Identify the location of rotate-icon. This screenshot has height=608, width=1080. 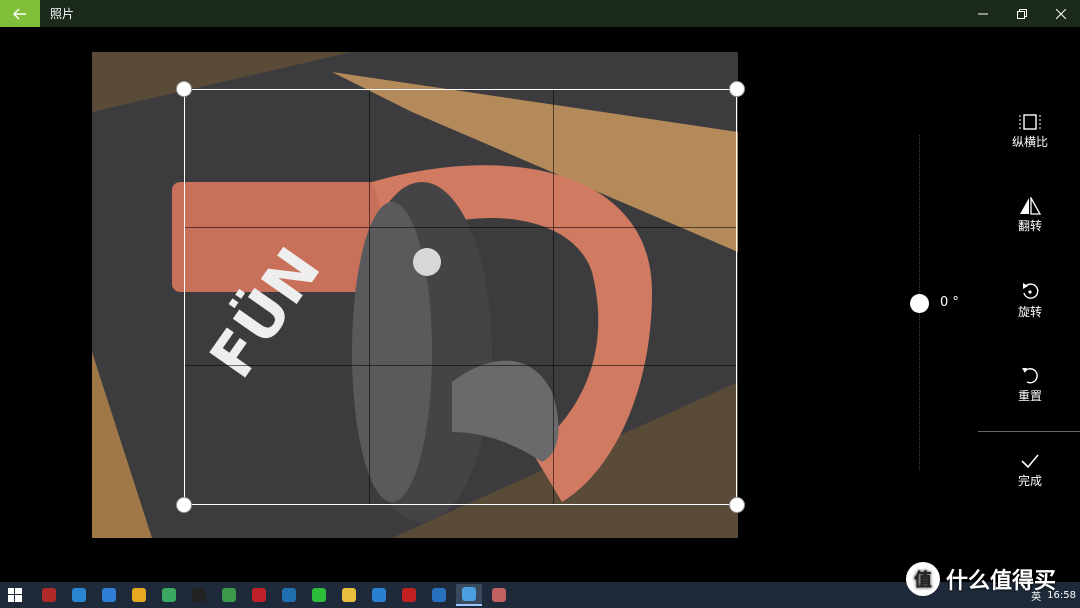
(1031, 291).